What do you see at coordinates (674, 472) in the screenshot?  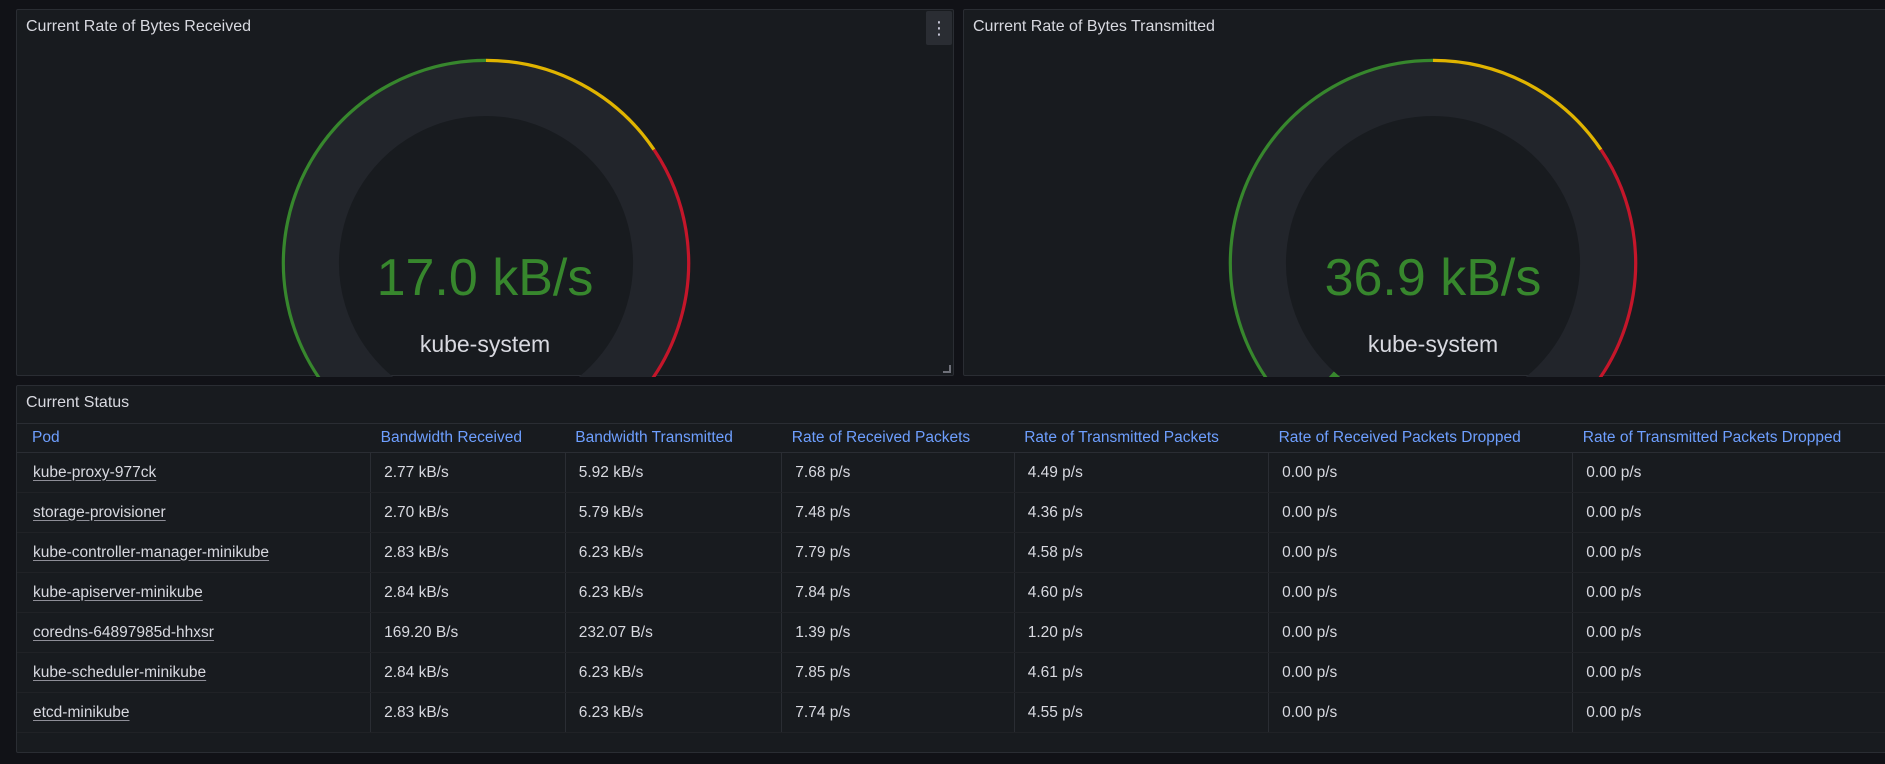 I see `table-cell: 5.92 kB/s` at bounding box center [674, 472].